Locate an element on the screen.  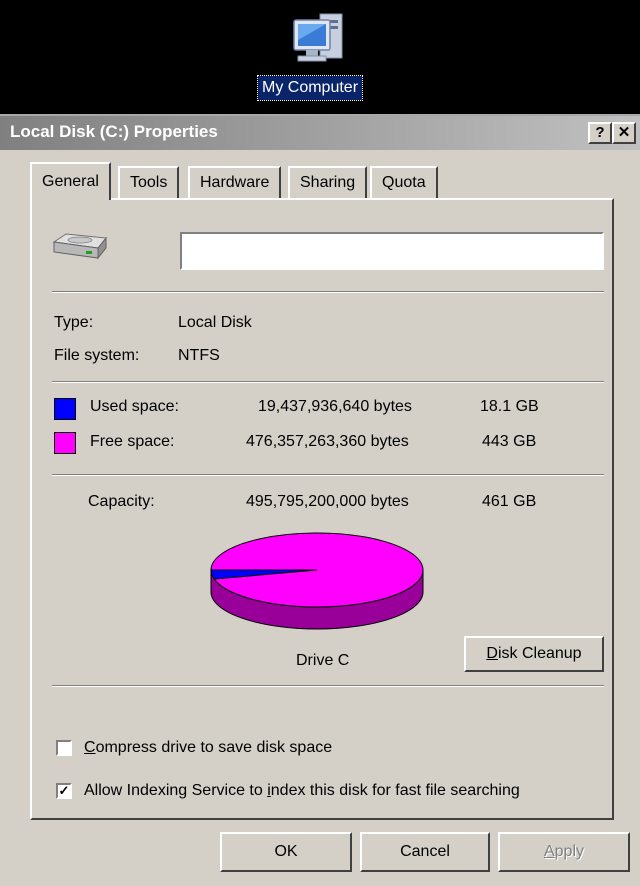
apply-accesskey: A is located at coordinates (549, 851).